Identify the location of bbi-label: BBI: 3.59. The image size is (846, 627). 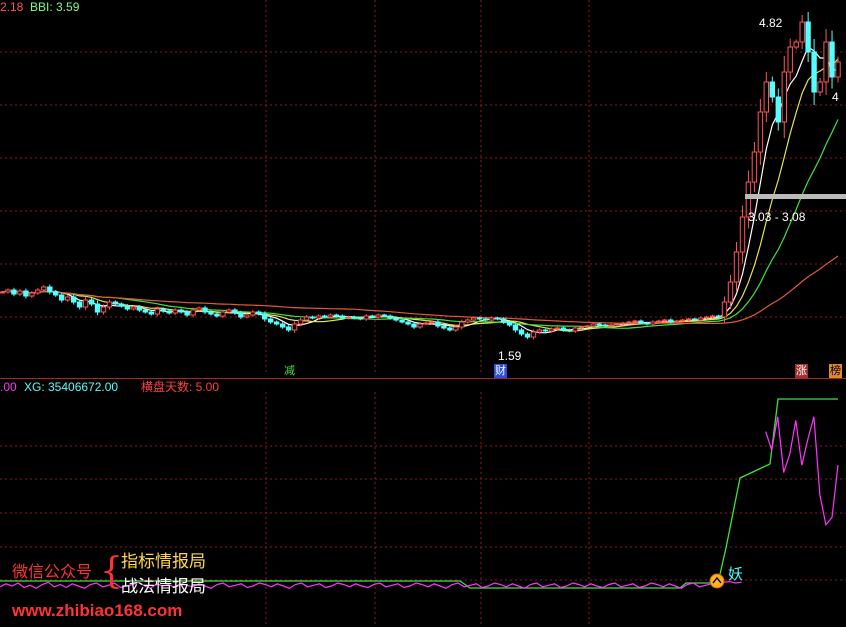
(55, 7).